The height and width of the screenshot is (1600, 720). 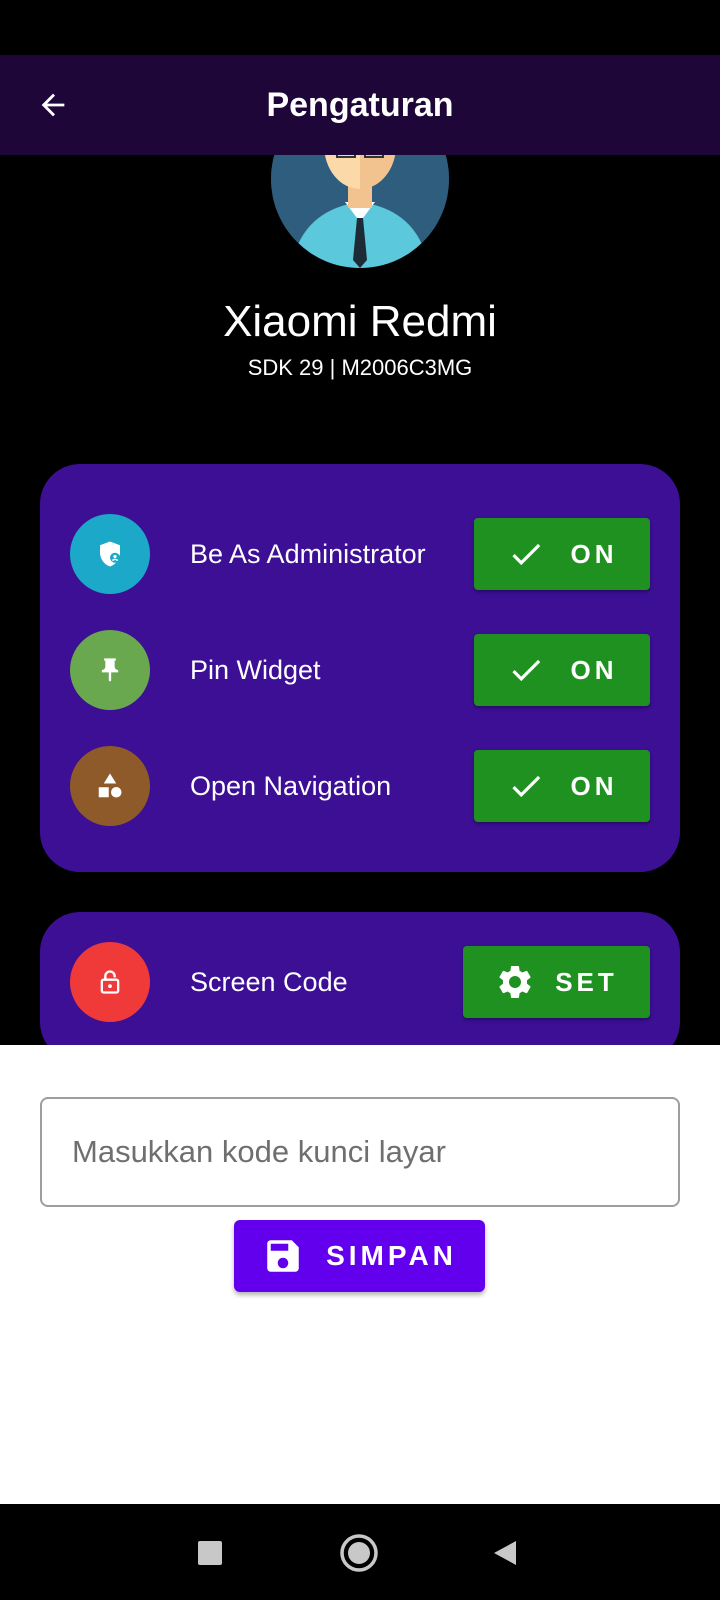 I want to click on app-toolbar: Pengaturan, so click(x=360, y=105).